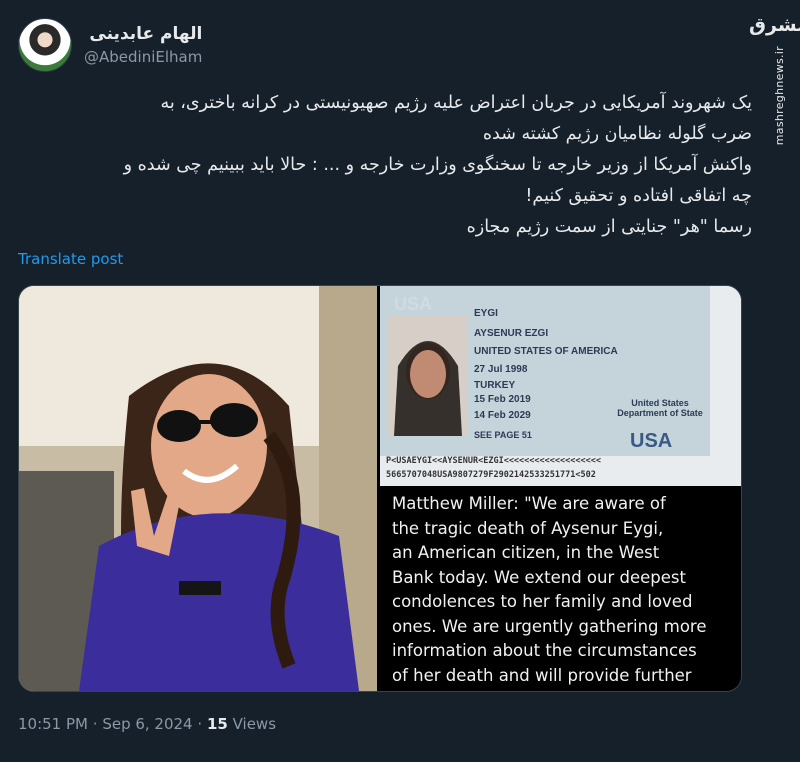  Describe the element at coordinates (486, 313) in the screenshot. I see `passport-surname: EYGI` at that location.